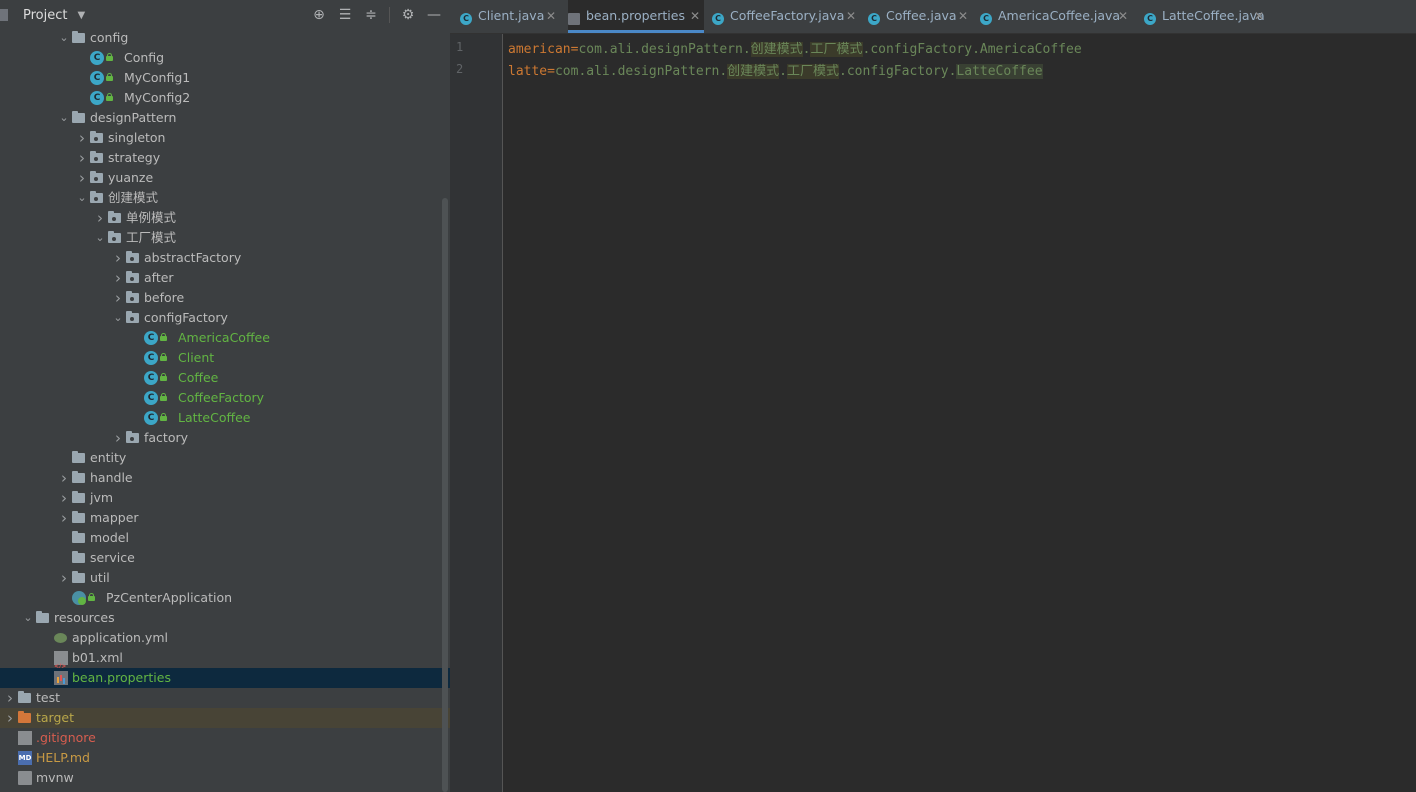 Image resolution: width=1416 pixels, height=792 pixels. Describe the element at coordinates (786, 16) in the screenshot. I see `editor-tab: C CoffeeFactory.java ✕` at that location.